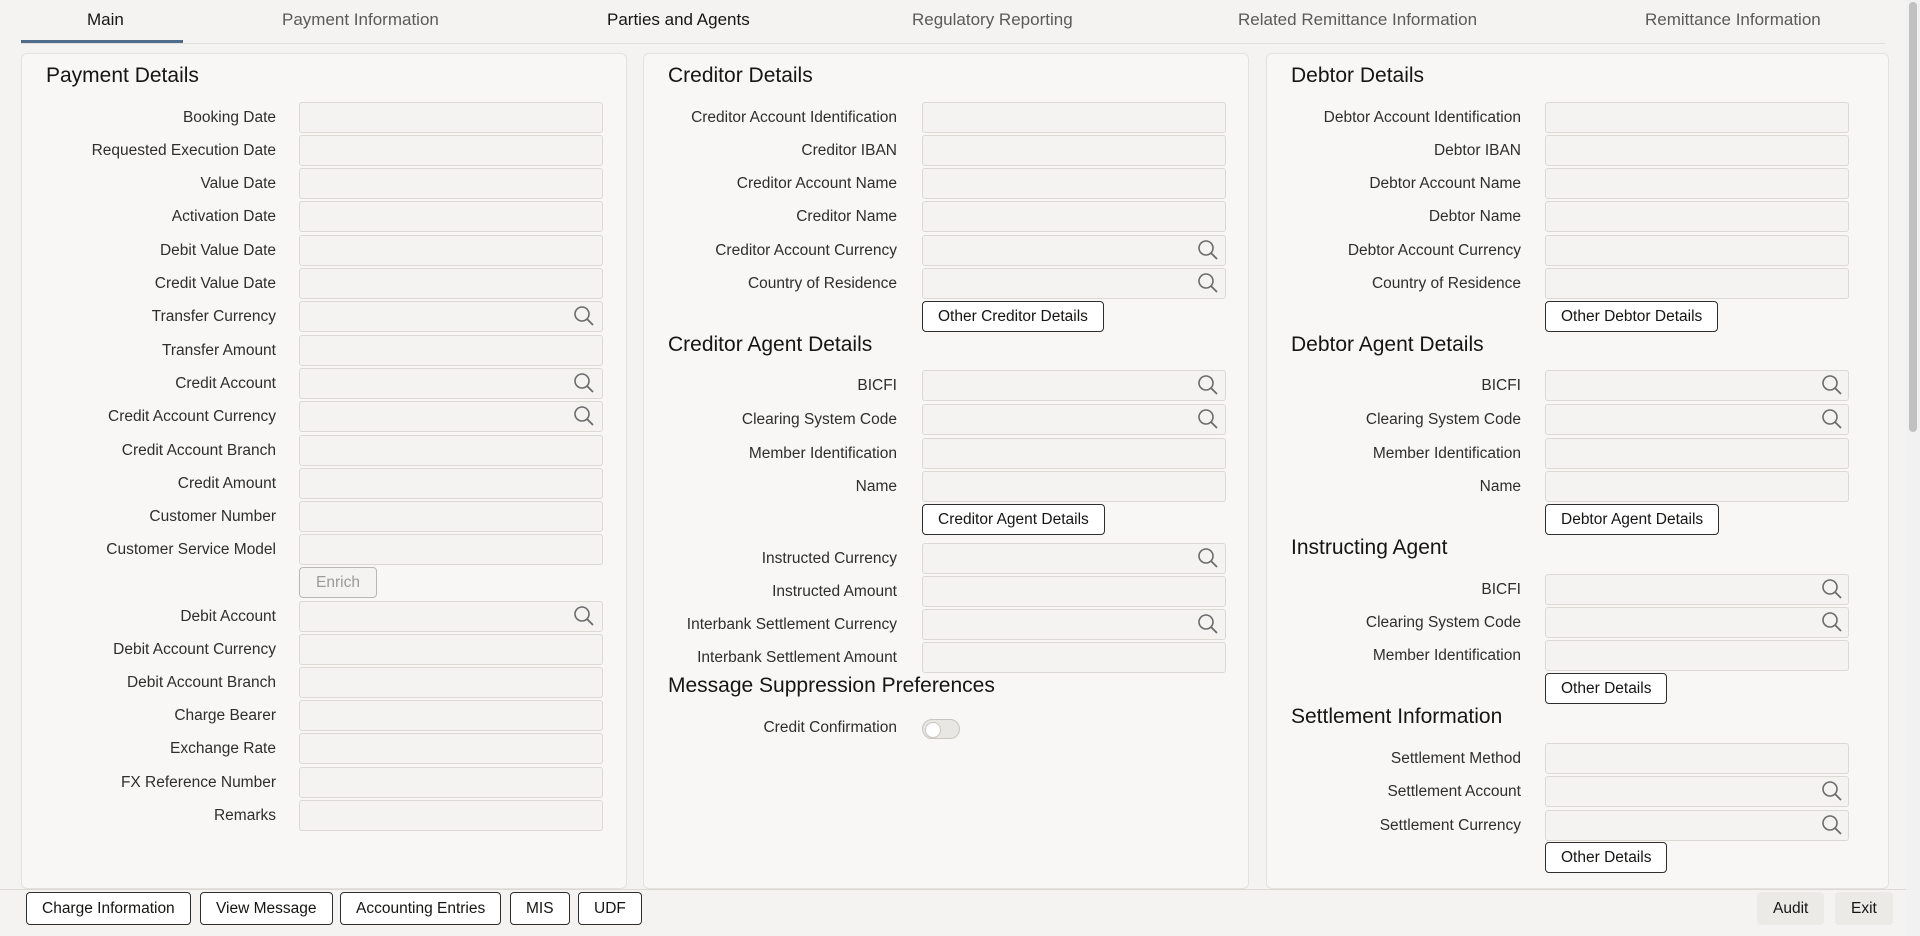 This screenshot has height=936, width=1920. What do you see at coordinates (1697, 825) in the screenshot?
I see `settlement-currency-field` at bounding box center [1697, 825].